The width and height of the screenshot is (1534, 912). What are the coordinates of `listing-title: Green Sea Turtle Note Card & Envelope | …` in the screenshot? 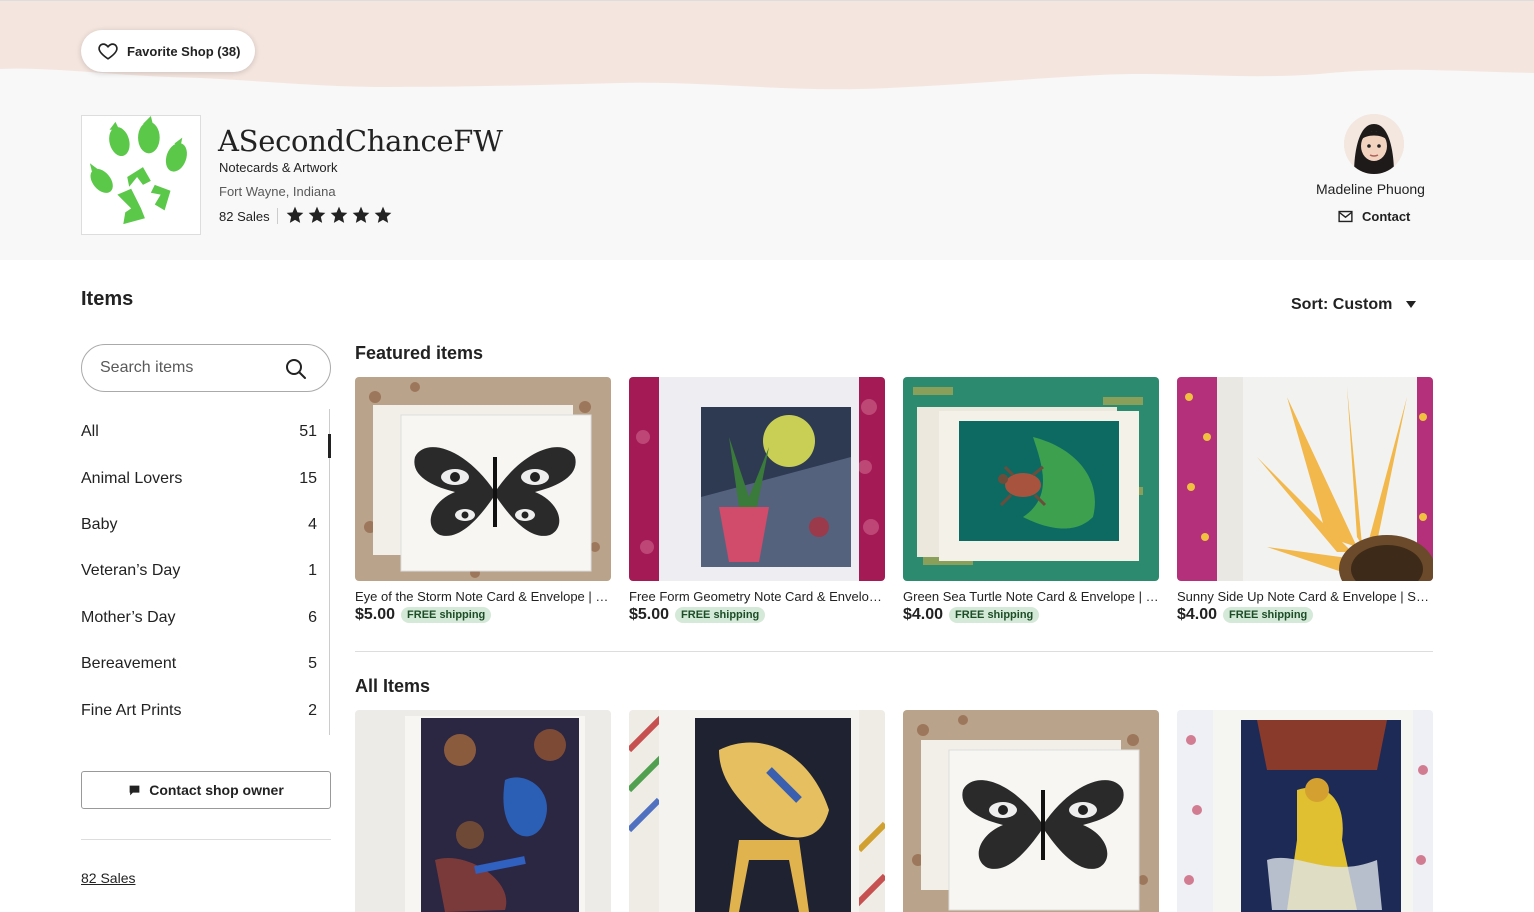 It's located at (1031, 596).